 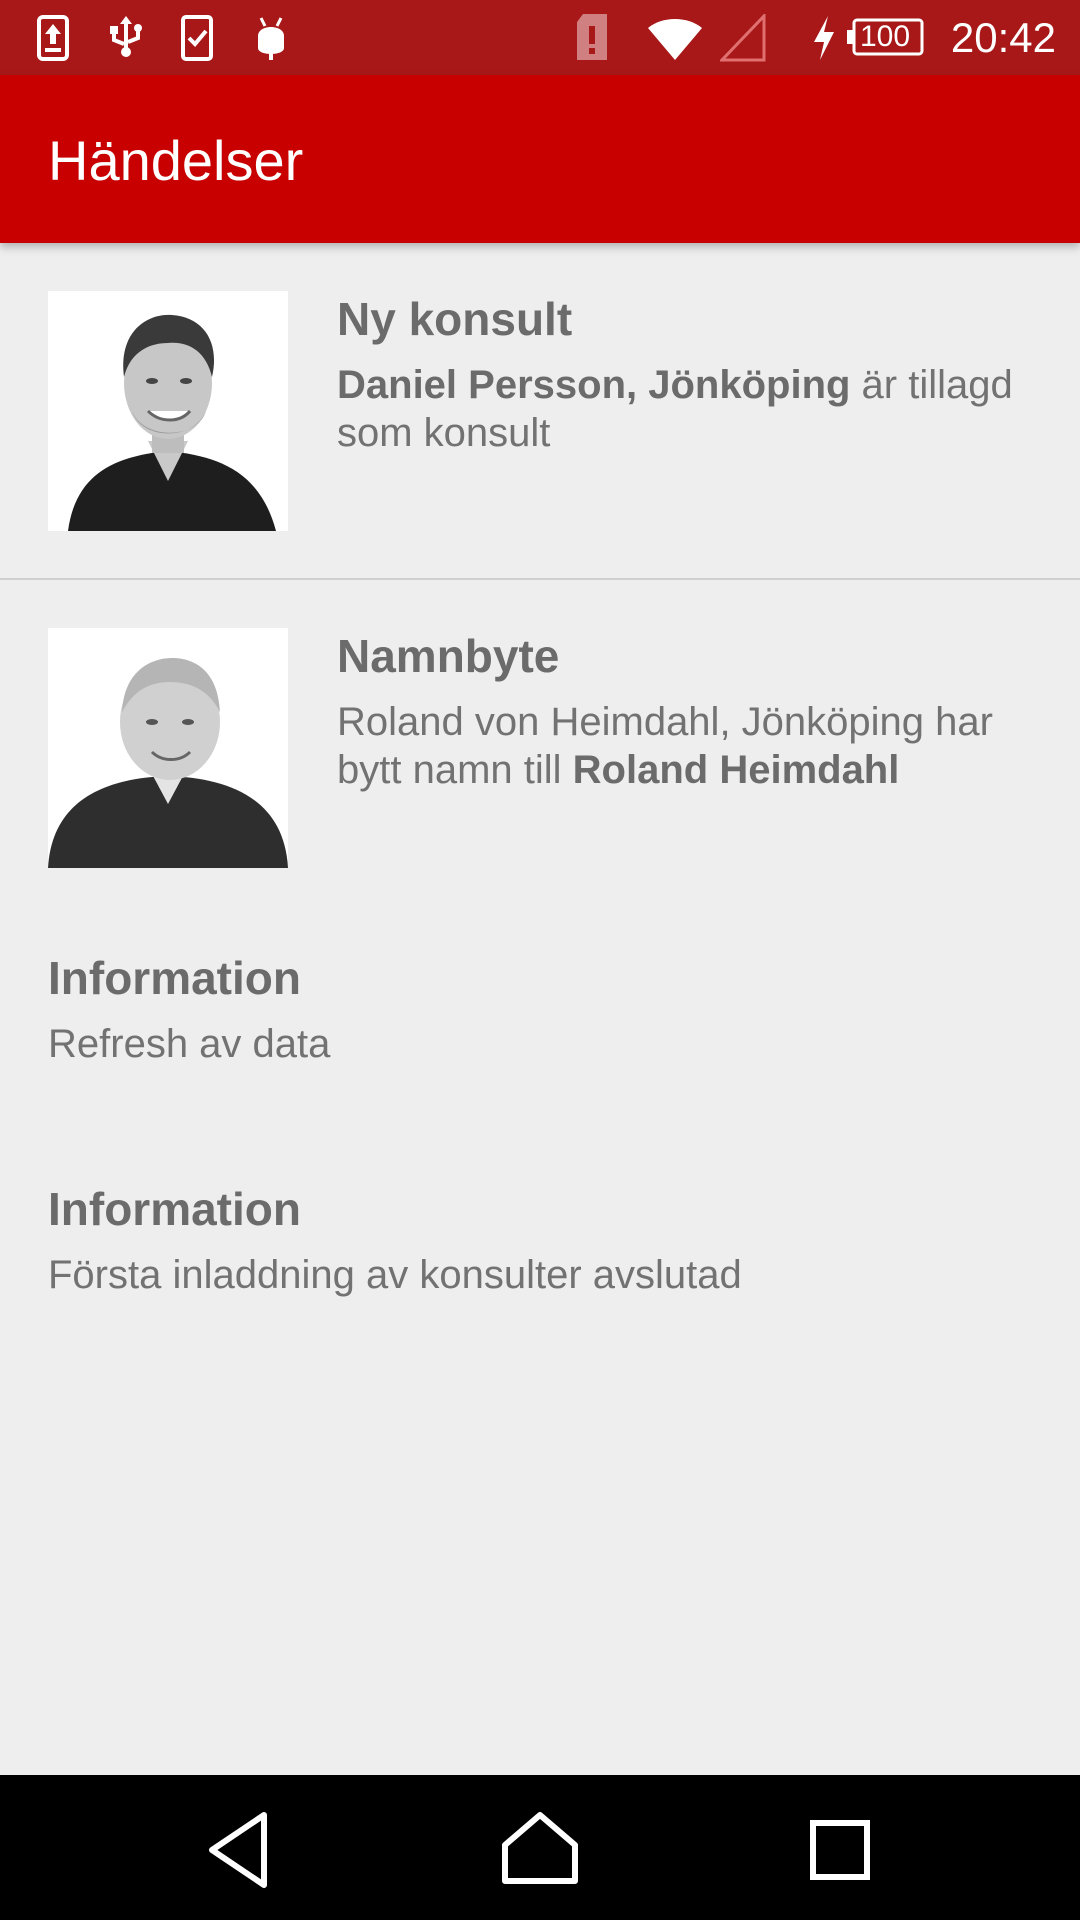 I want to click on back-icon, so click(x=241, y=1850).